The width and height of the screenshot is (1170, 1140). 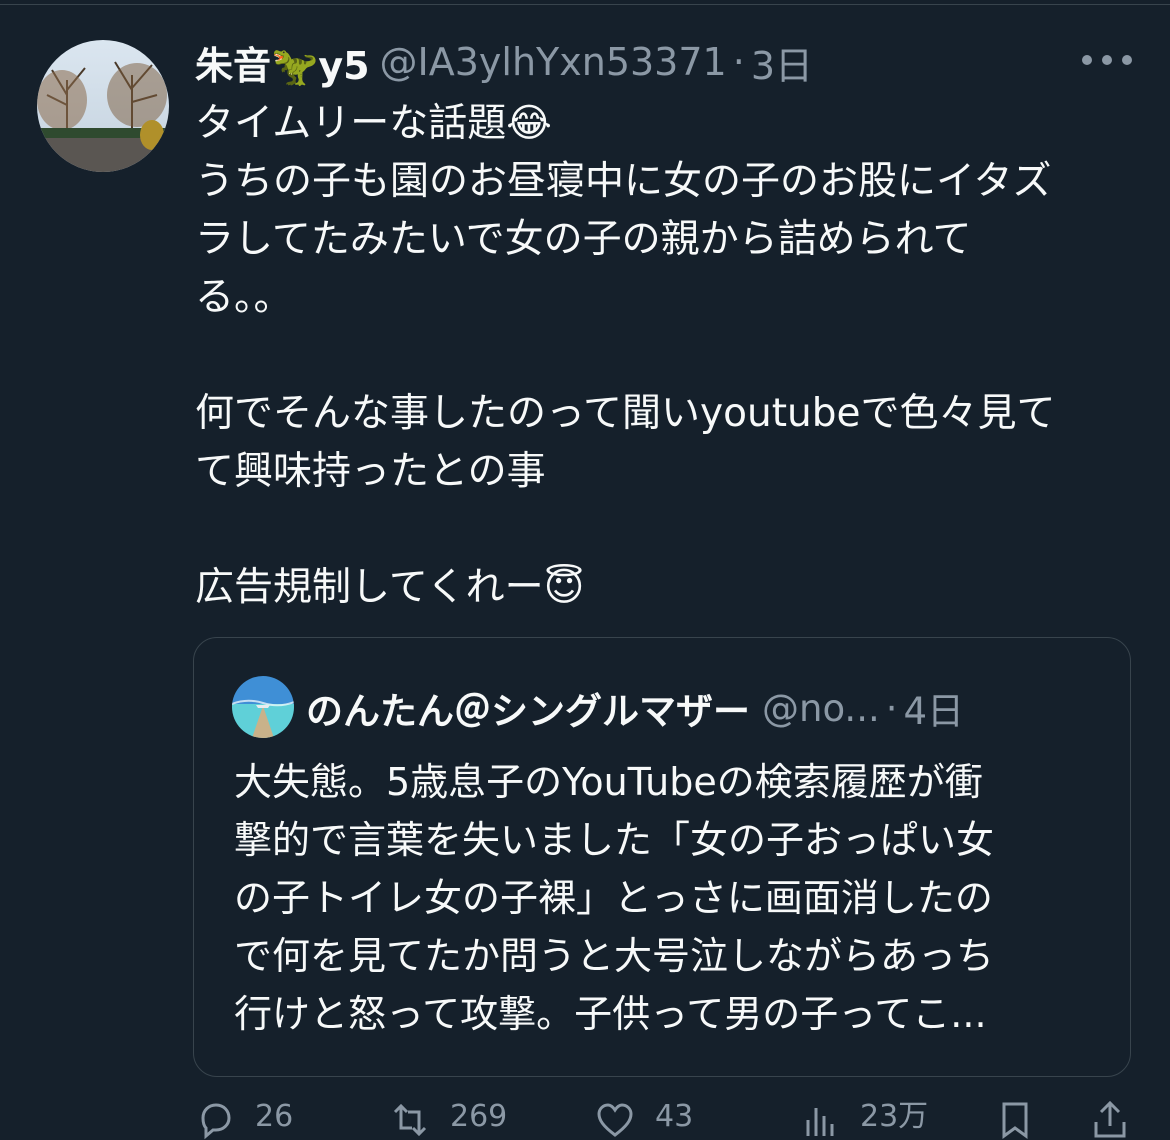 I want to click on views-count: 23万, so click(x=894, y=1116).